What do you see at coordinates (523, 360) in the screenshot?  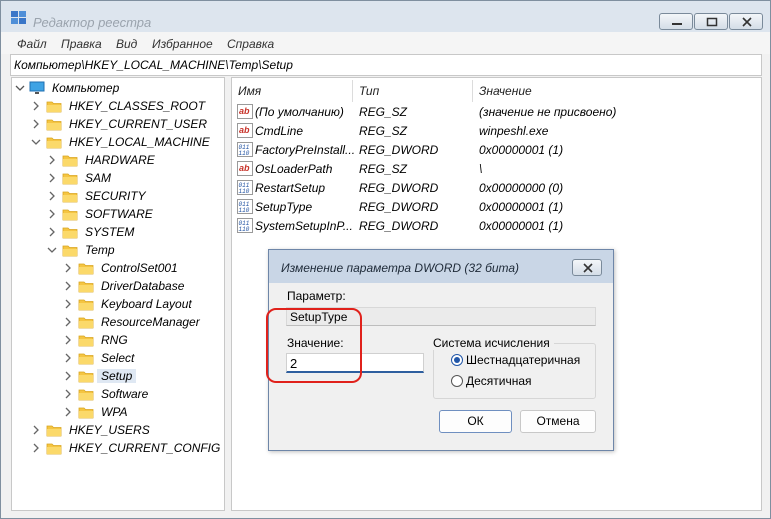 I see `radio-hex-label: Шестнадцатеричная` at bounding box center [523, 360].